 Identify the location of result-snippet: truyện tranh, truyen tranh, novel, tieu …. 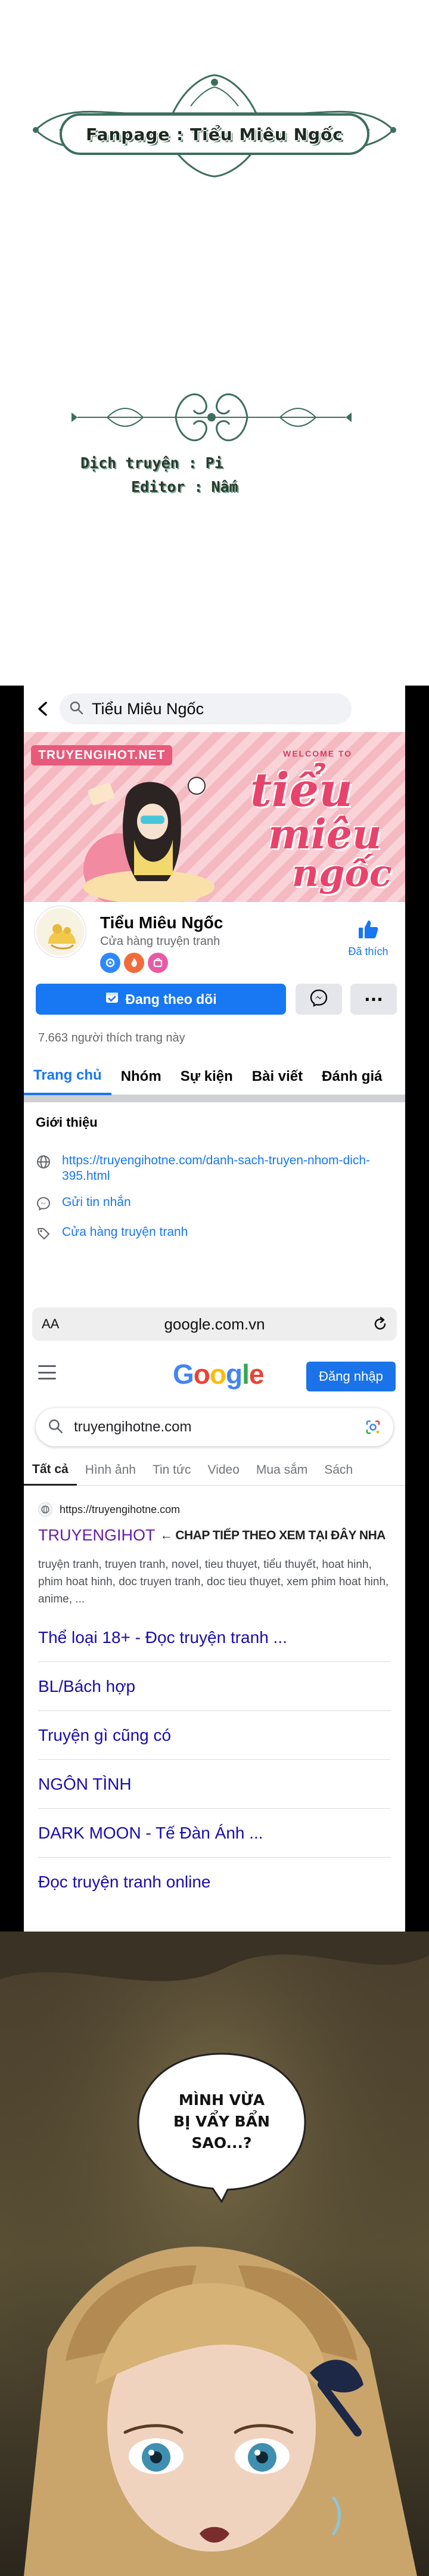
(213, 1581).